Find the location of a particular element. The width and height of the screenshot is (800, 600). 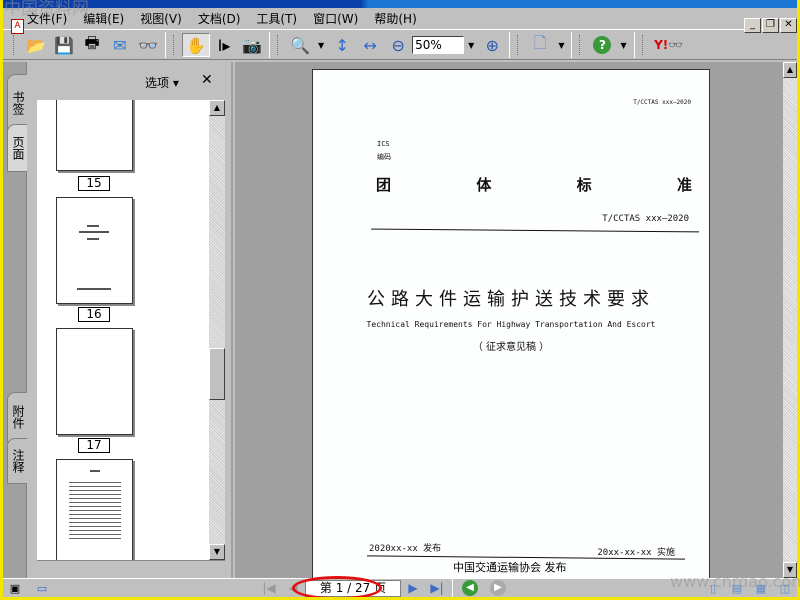

scroll-down-icon: ▼ is located at coordinates (217, 552).